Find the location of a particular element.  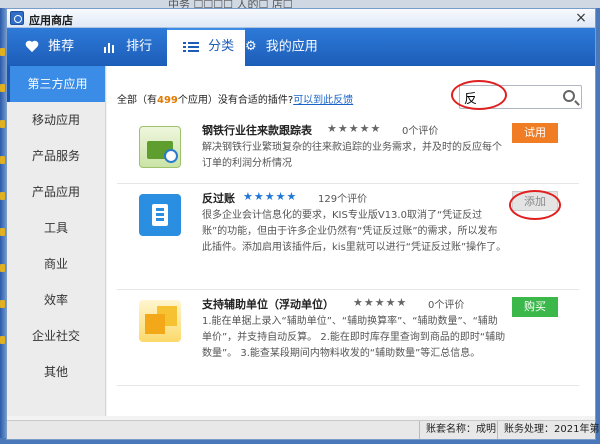

app-name: 反过账 is located at coordinates (218, 198).